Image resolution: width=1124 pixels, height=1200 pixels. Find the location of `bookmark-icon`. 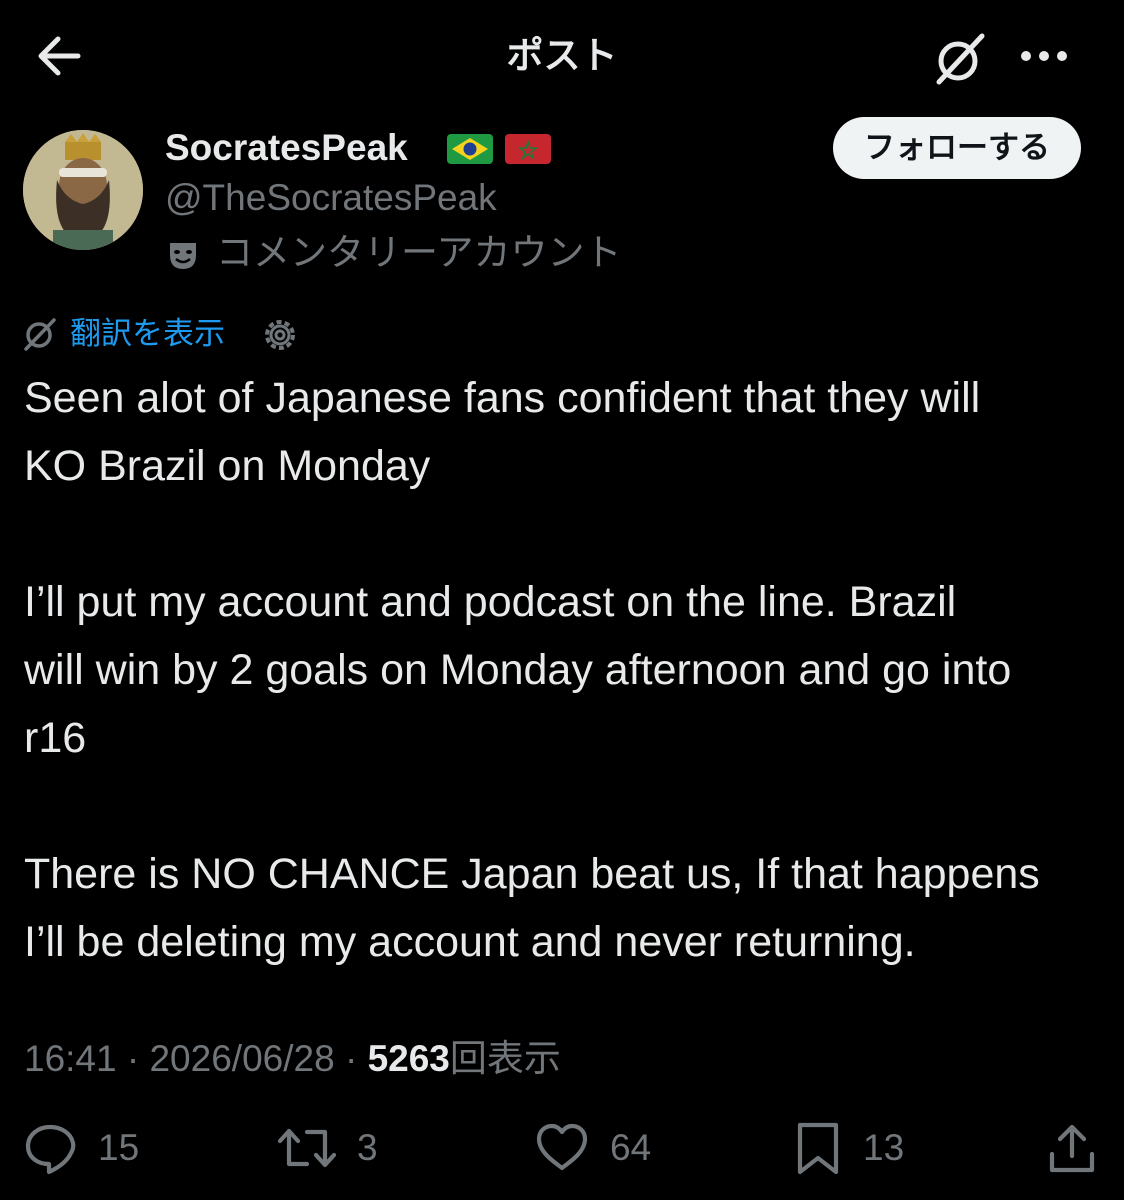

bookmark-icon is located at coordinates (818, 1148).